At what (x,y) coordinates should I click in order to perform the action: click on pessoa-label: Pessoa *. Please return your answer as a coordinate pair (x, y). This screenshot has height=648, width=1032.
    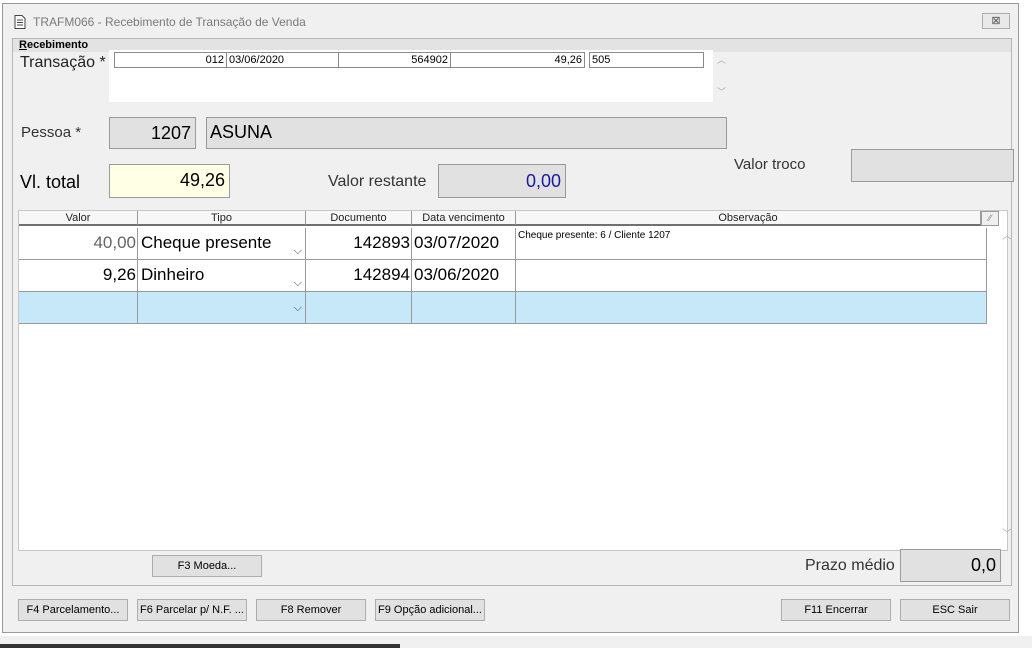
    Looking at the image, I should click on (51, 132).